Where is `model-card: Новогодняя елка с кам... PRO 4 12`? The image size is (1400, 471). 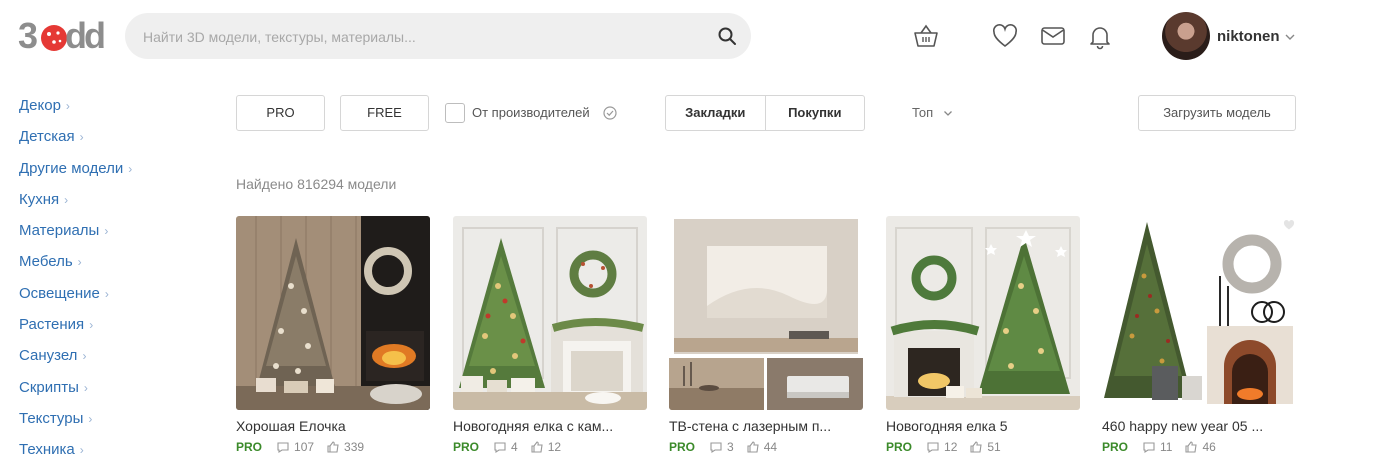
model-card: Новогодняя елка с кам... PRO 4 12 is located at coordinates (550, 335).